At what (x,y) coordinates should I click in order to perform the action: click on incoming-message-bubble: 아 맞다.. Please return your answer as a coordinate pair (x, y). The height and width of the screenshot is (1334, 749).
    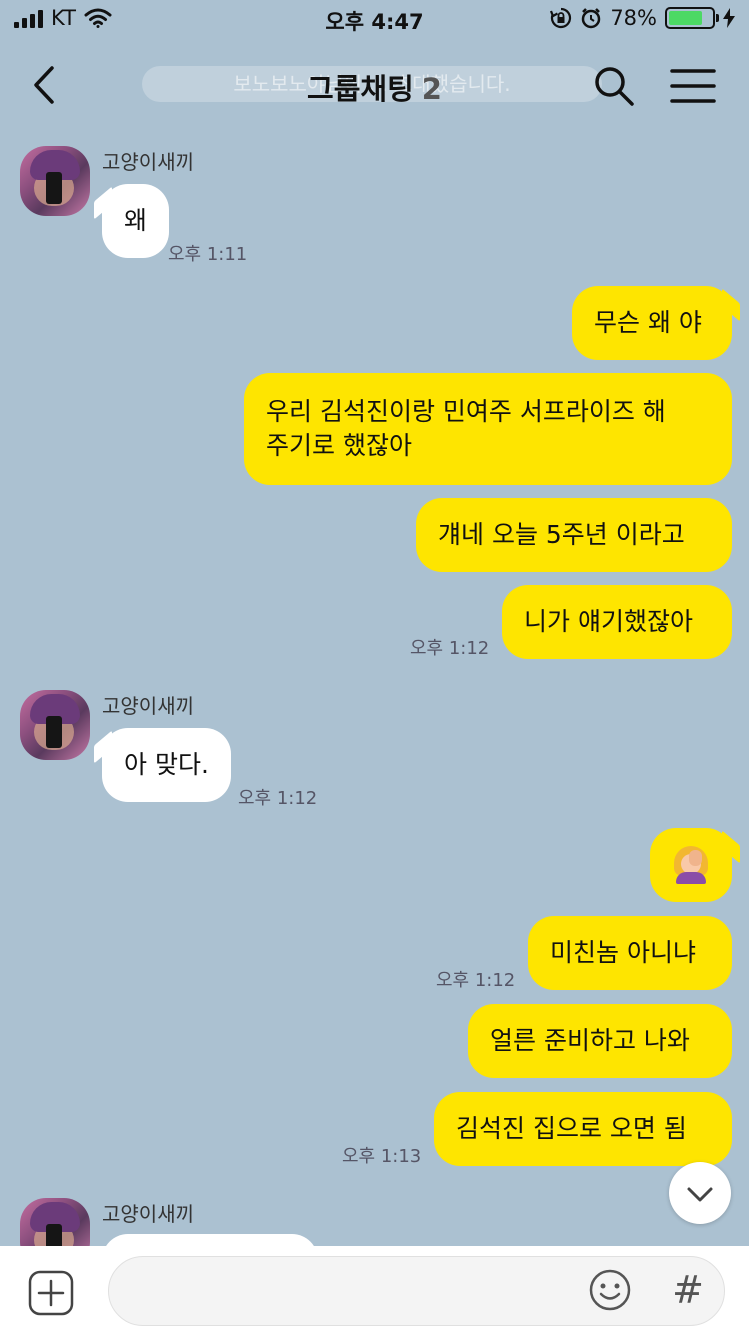
    Looking at the image, I should click on (166, 765).